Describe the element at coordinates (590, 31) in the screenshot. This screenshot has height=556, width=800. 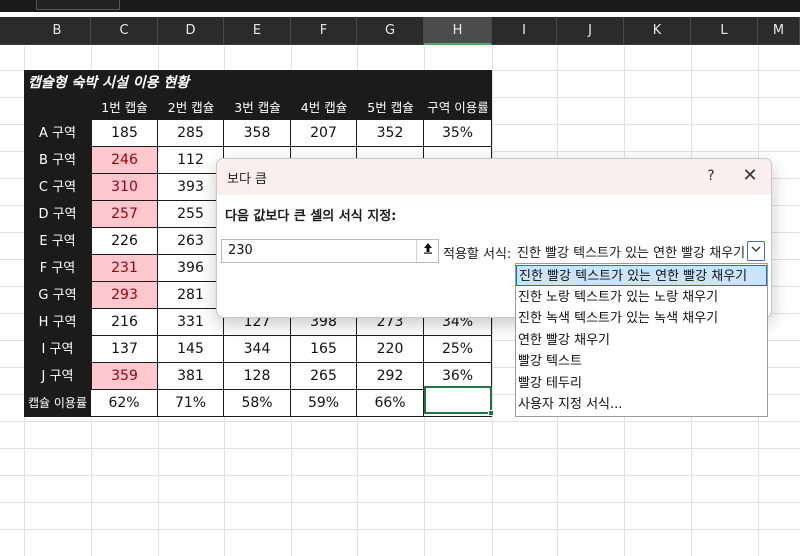
I see `column-header-j: J` at that location.